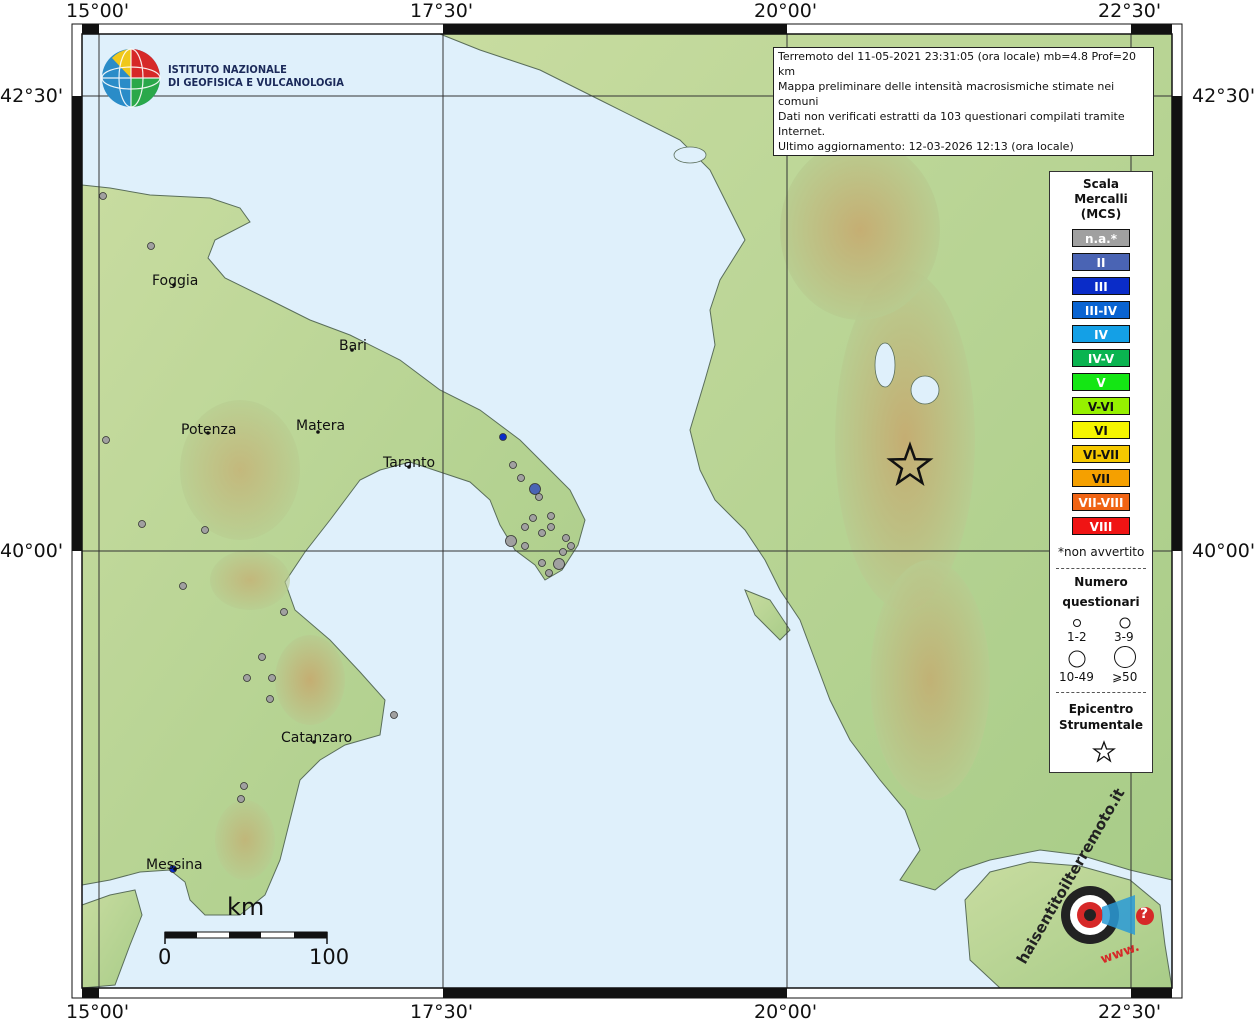  What do you see at coordinates (1101, 602) in the screenshot?
I see `count-title-2: questionari` at bounding box center [1101, 602].